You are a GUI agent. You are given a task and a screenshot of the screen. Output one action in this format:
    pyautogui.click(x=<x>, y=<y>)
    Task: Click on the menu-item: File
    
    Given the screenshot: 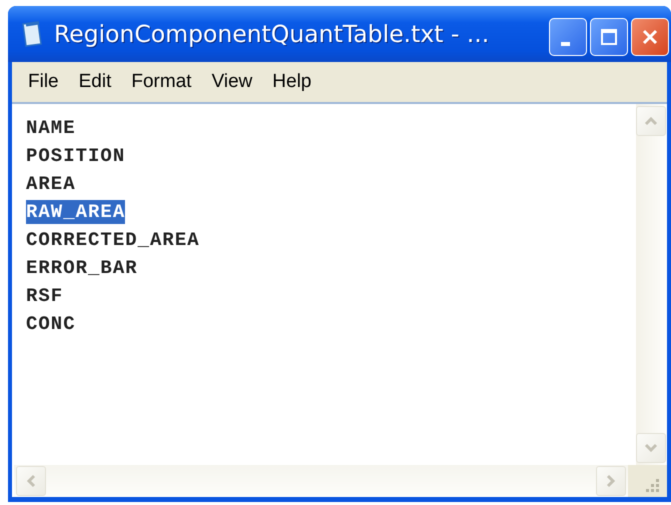 What is the action you would take?
    pyautogui.click(x=47, y=82)
    